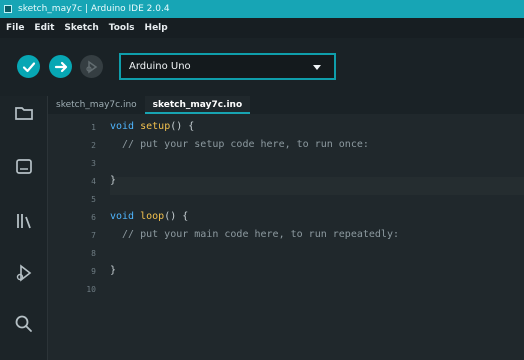  Describe the element at coordinates (93, 253) in the screenshot. I see `line-number-8: 8` at that location.